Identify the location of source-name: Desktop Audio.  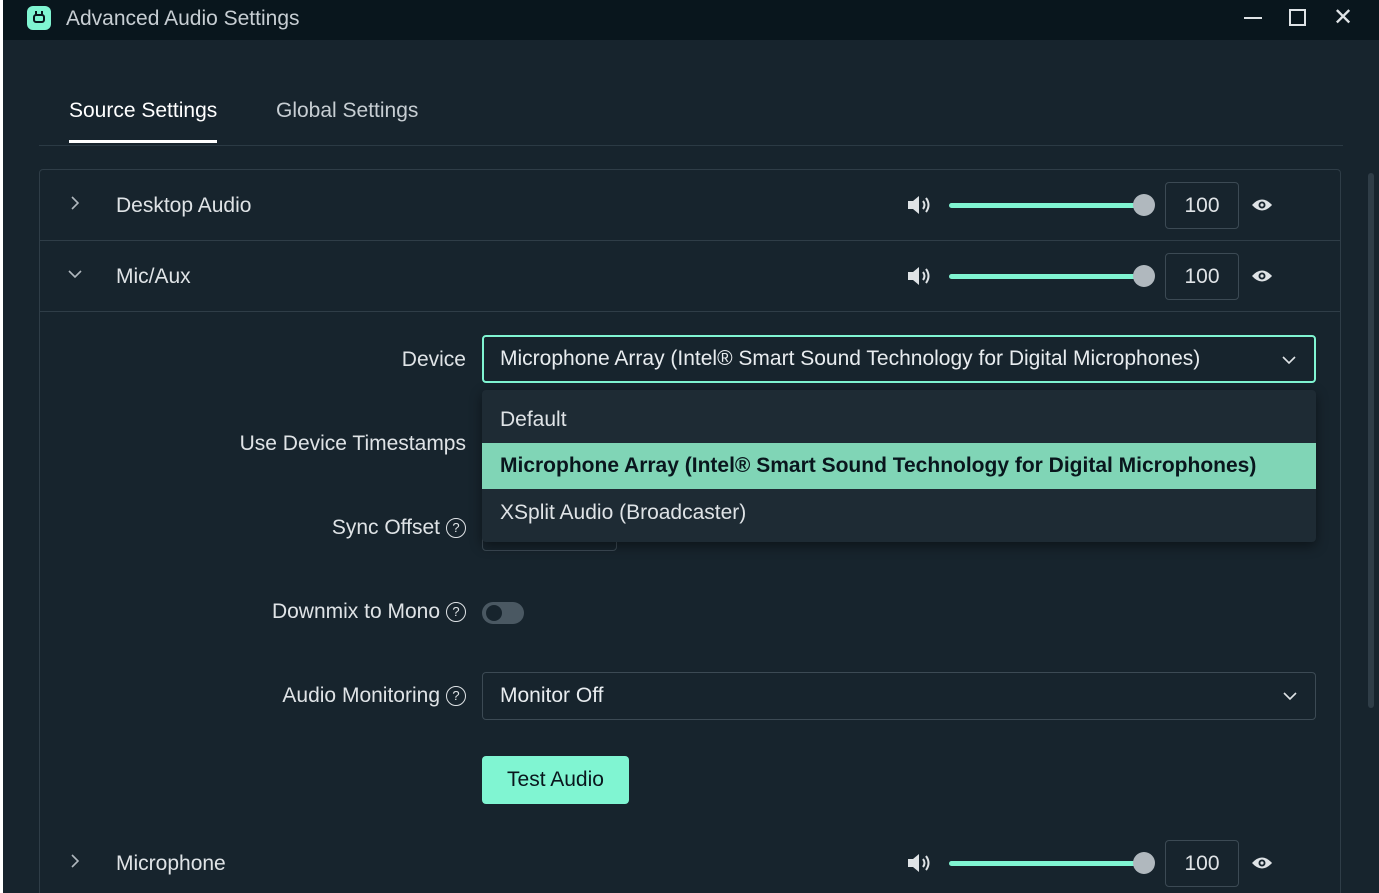
(183, 206).